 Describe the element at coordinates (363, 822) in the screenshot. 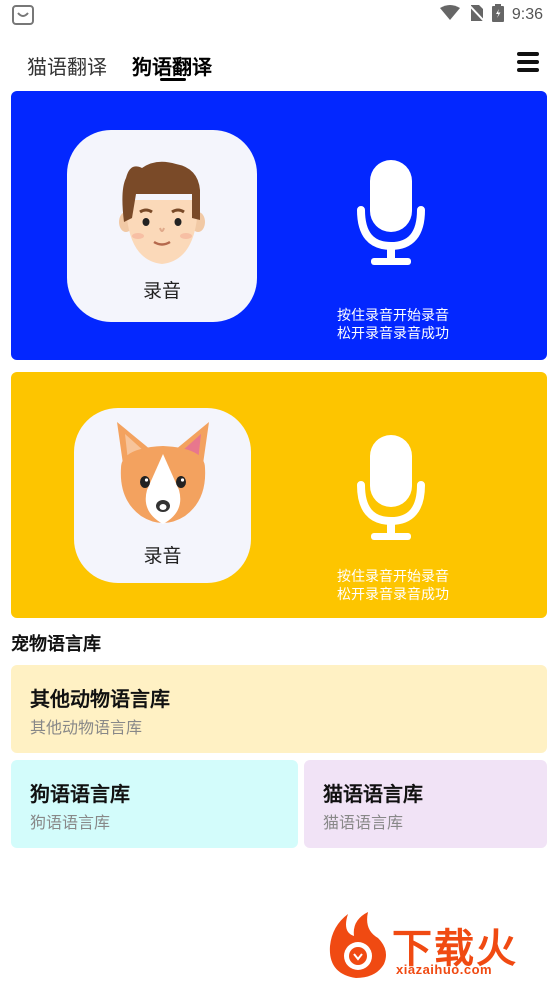

I see `library-card-subtitle: 猫语语言库` at that location.